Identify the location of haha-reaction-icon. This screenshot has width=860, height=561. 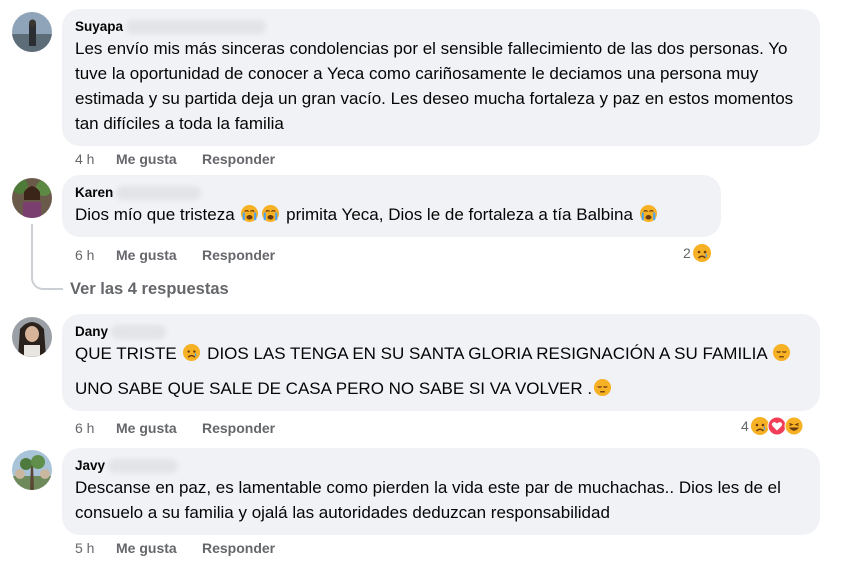
(794, 426).